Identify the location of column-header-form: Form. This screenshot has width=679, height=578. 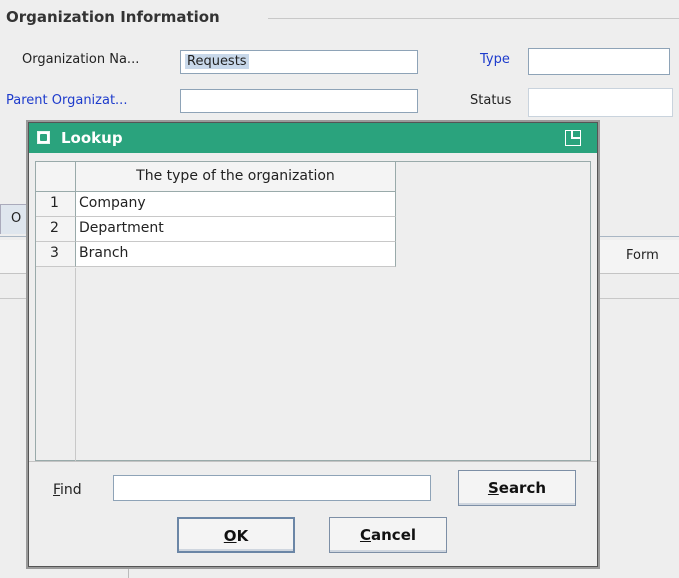
(637, 257).